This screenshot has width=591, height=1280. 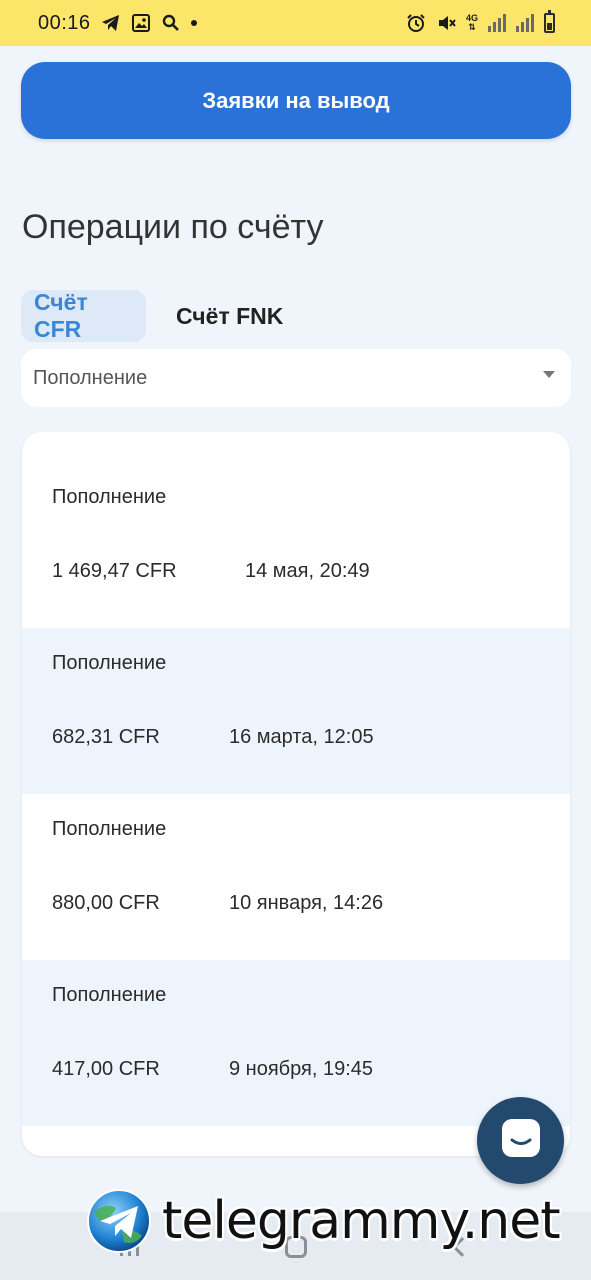 I want to click on list-item: Пополнение 1 469,47 CFR 14 мая, 20:49, so click(x=296, y=530).